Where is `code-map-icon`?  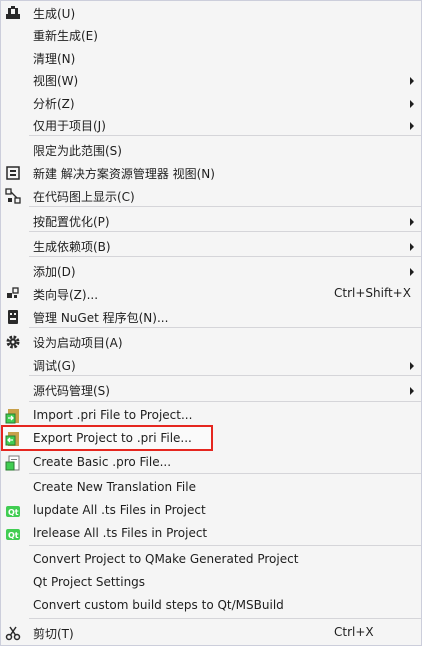
code-map-icon is located at coordinates (13, 196).